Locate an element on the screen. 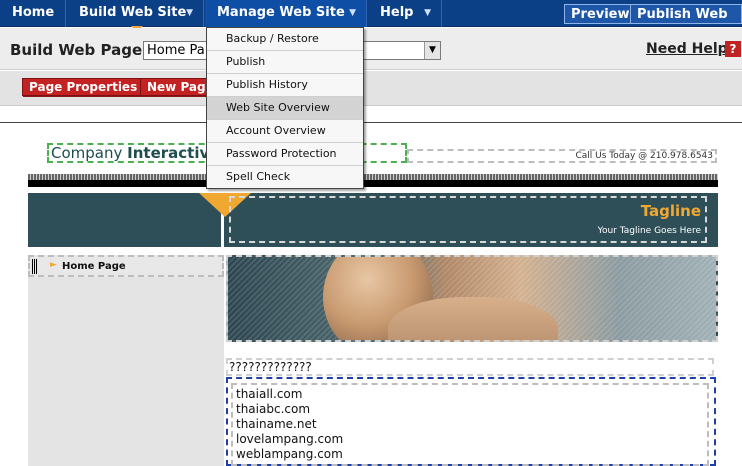 The height and width of the screenshot is (466, 742). link-item: thainame.net is located at coordinates (470, 424).